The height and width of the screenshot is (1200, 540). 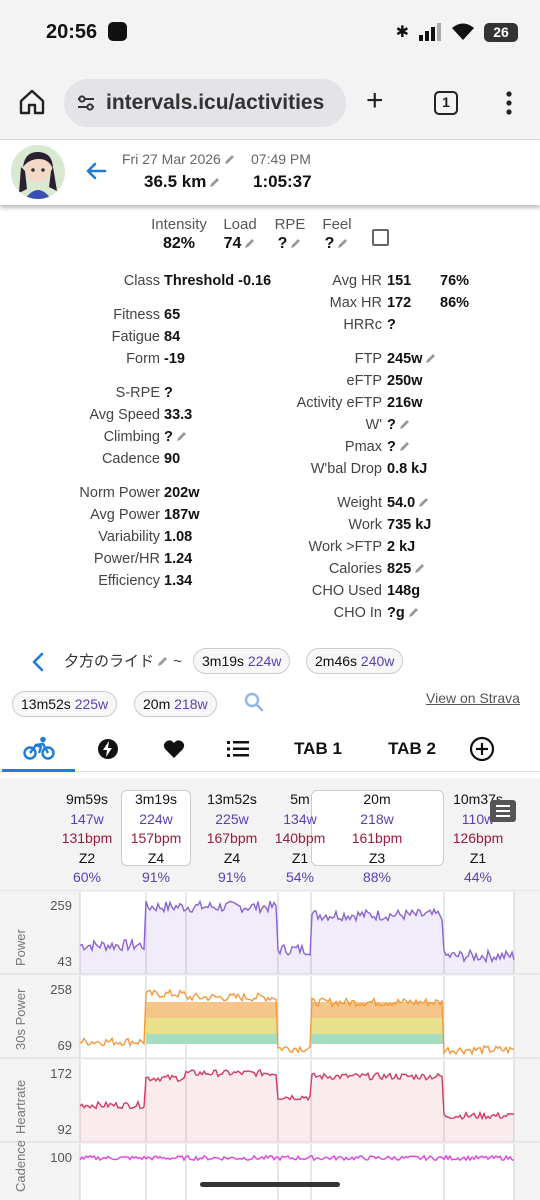 What do you see at coordinates (175, 704) in the screenshot?
I see `interval-chip: 20m 218w` at bounding box center [175, 704].